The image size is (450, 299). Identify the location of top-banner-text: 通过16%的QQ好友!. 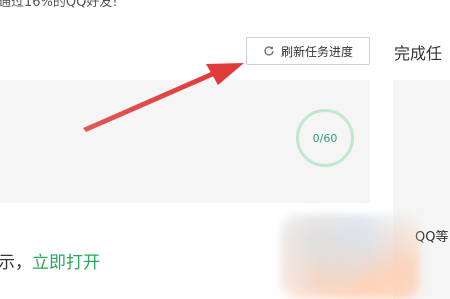
(59, 5).